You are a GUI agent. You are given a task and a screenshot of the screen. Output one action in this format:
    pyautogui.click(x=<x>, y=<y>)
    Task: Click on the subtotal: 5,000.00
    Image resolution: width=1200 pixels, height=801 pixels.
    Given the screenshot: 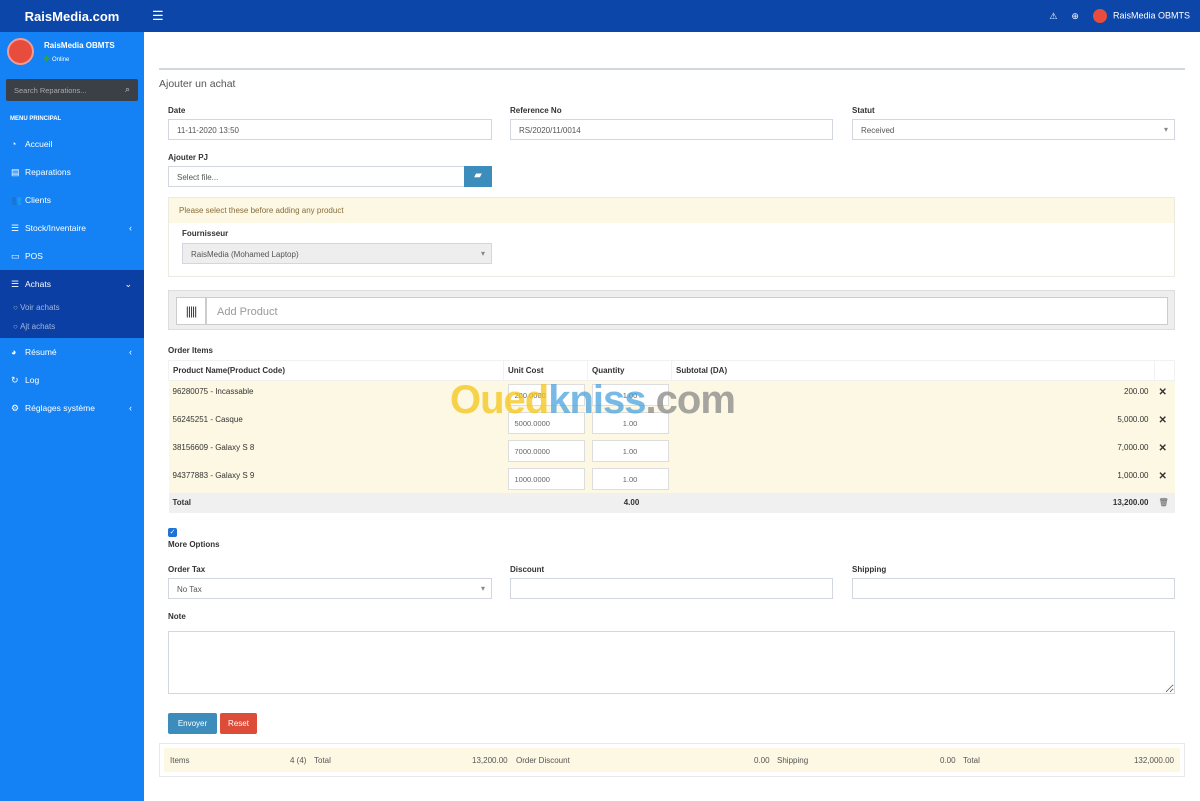 What is the action you would take?
    pyautogui.click(x=913, y=422)
    